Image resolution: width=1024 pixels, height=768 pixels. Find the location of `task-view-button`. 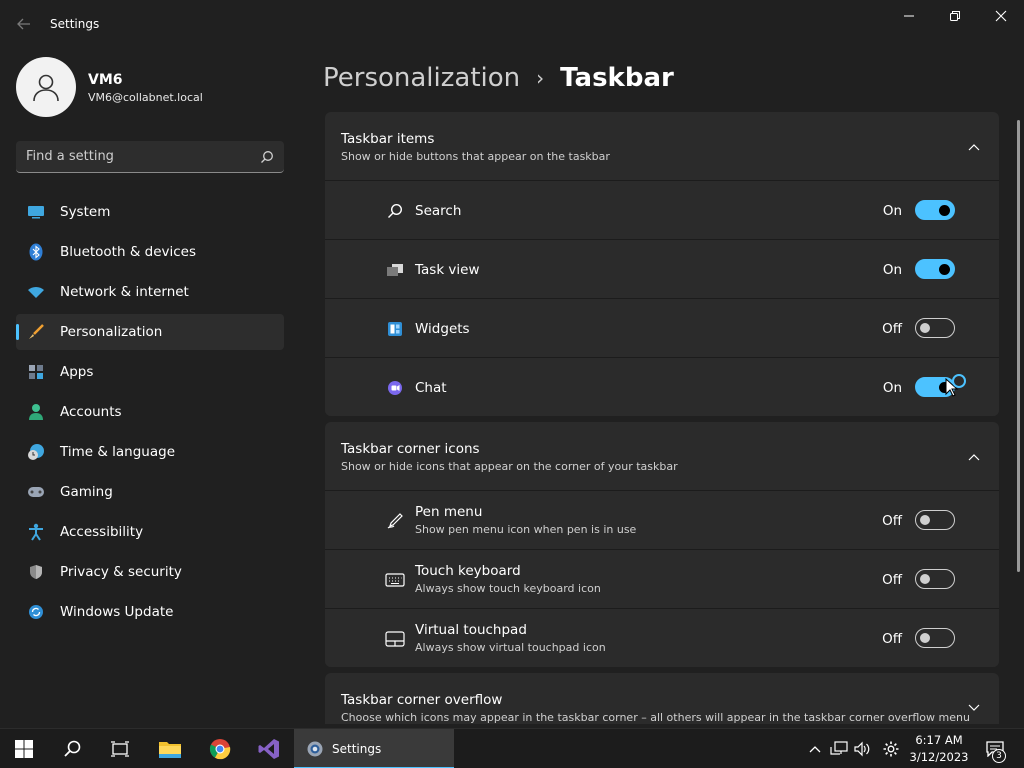

task-view-button is located at coordinates (120, 748).